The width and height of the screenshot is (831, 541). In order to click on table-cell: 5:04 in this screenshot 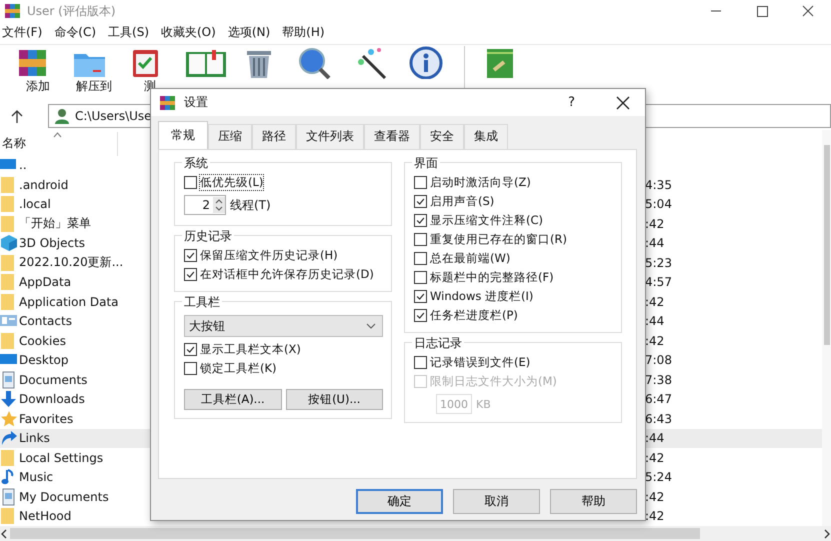, I will do `click(658, 204)`.